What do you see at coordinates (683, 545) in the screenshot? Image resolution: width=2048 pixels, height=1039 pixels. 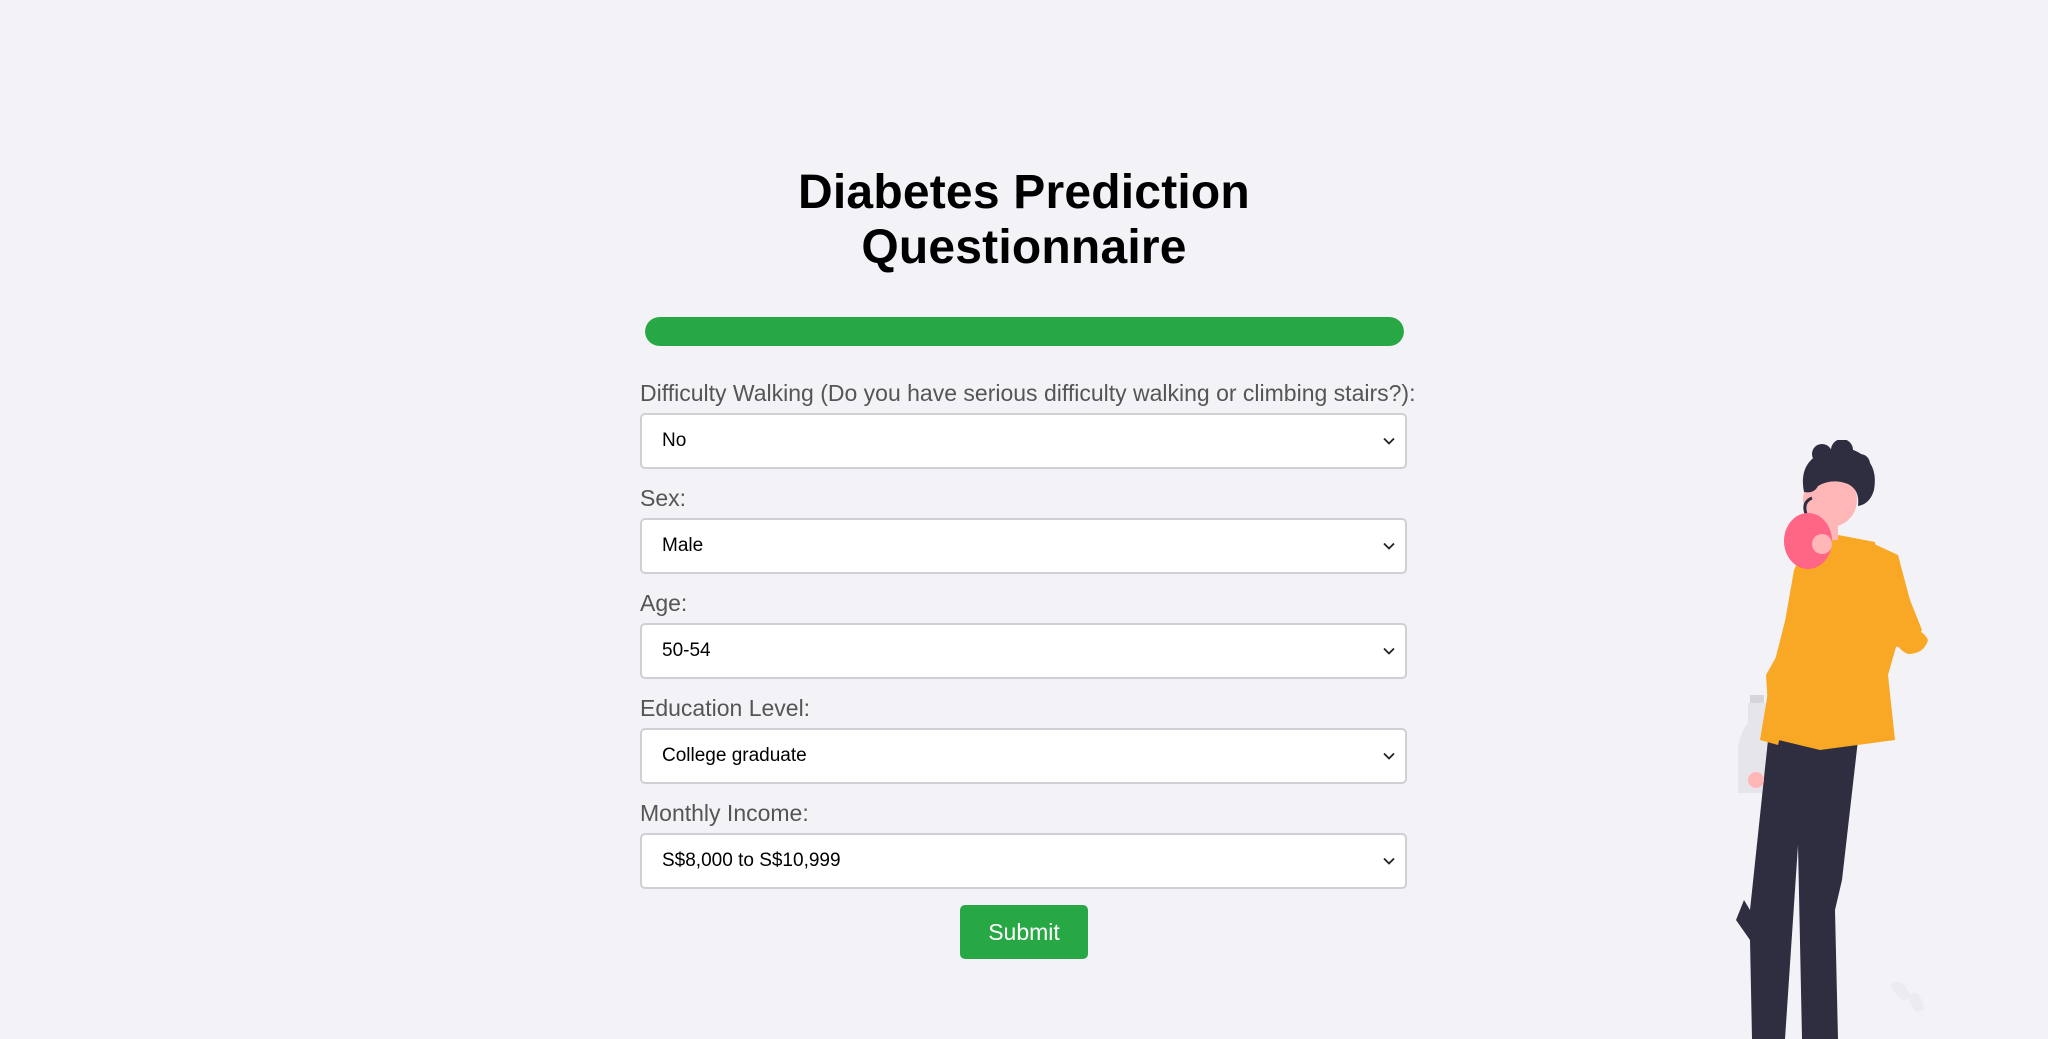 I see `sex-value: Male` at bounding box center [683, 545].